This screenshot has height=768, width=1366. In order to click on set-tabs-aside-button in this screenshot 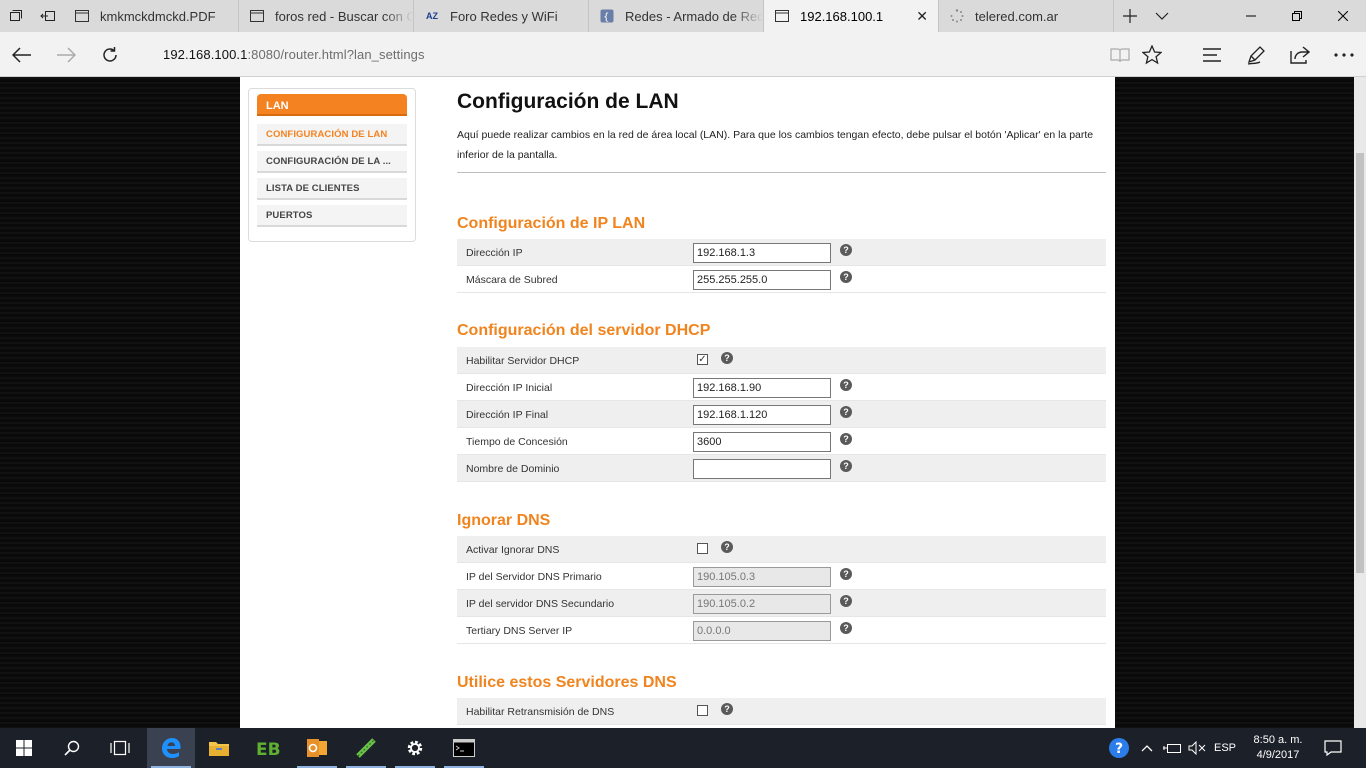, I will do `click(16, 16)`.